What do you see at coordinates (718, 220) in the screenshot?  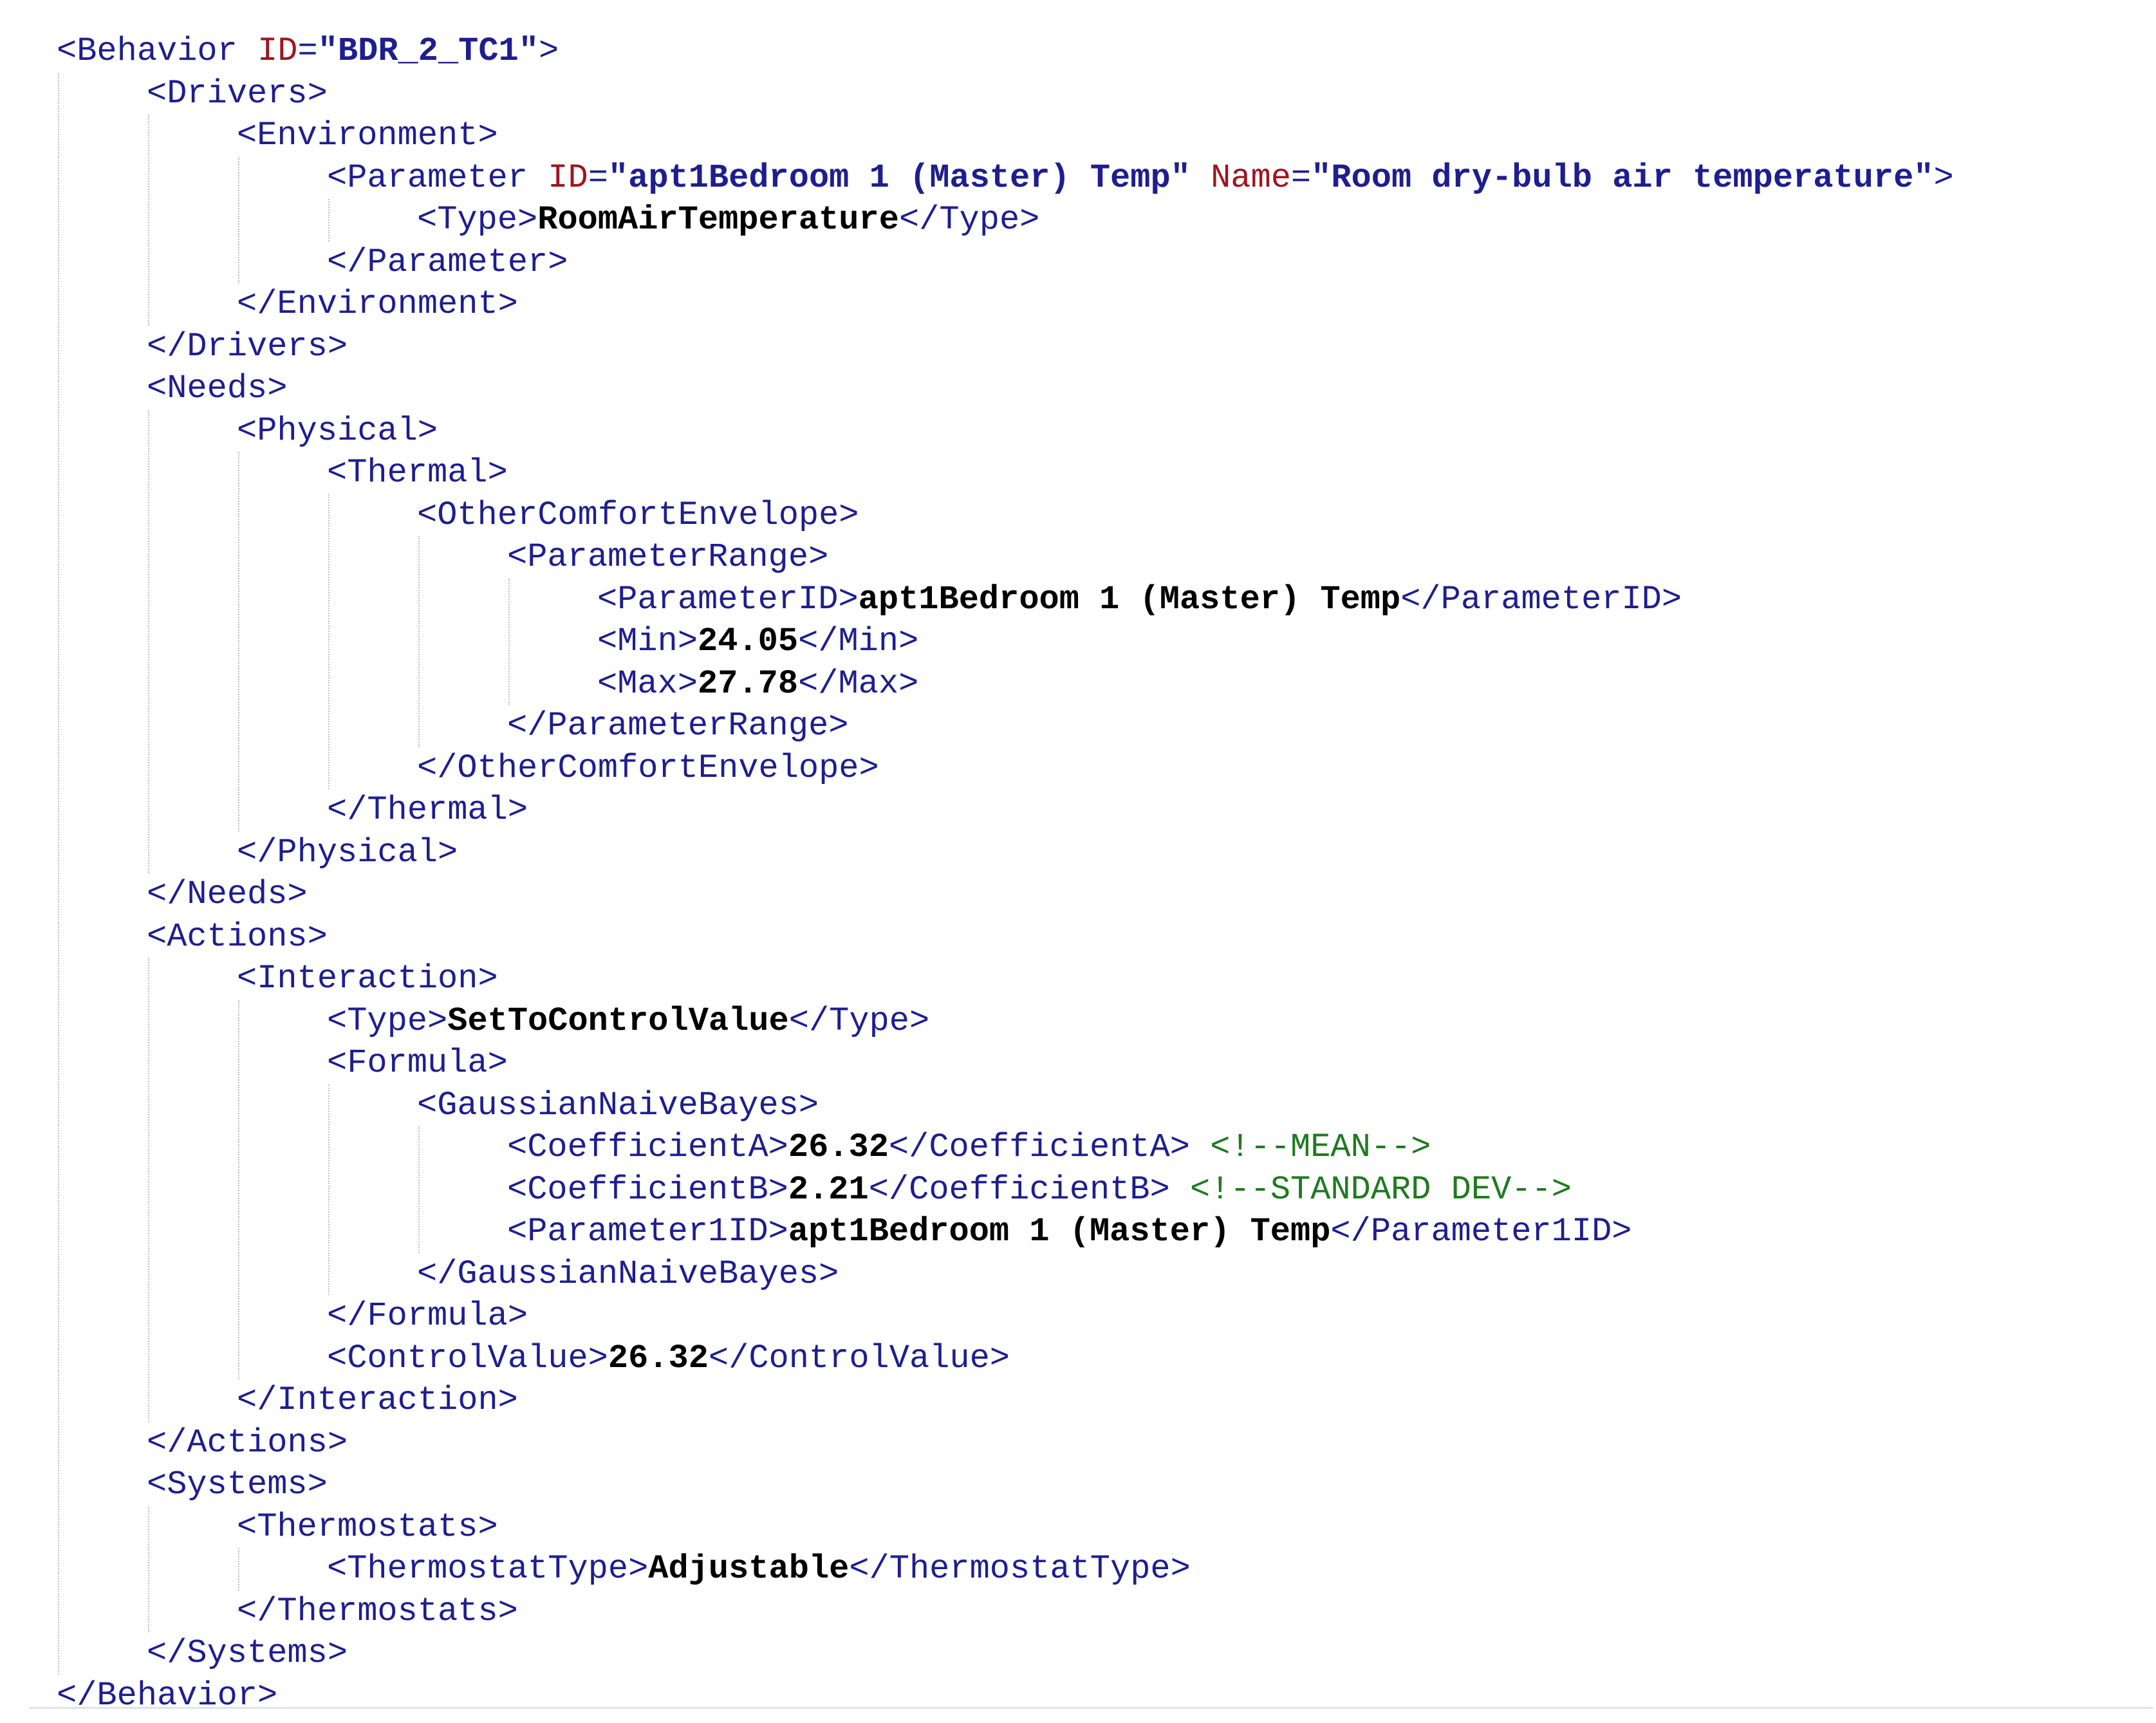 I see `element-value: RoomAirTemperature` at bounding box center [718, 220].